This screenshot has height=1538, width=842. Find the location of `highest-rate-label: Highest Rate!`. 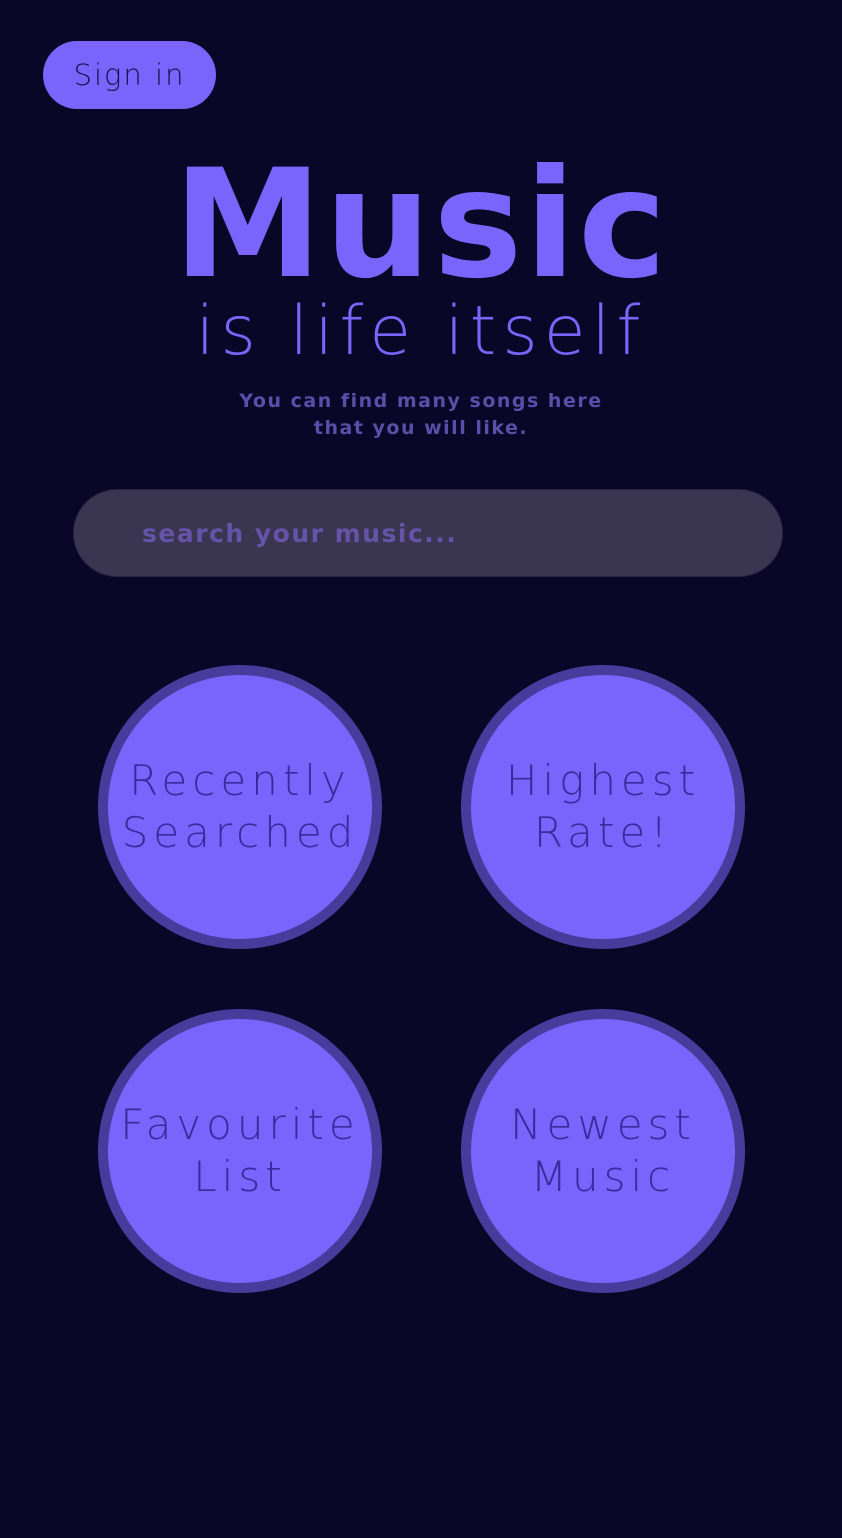

highest-rate-label: Highest Rate! is located at coordinates (603, 806).